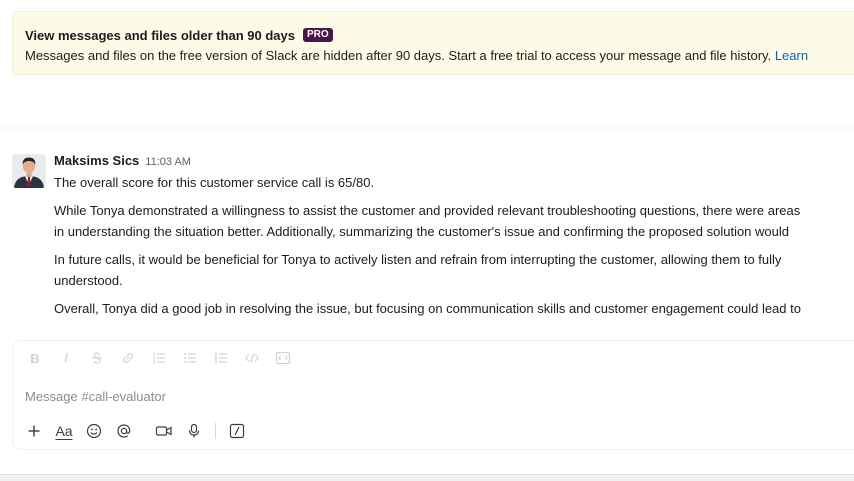  Describe the element at coordinates (168, 162) in the screenshot. I see `message-timestamp: 11:03 AM` at that location.